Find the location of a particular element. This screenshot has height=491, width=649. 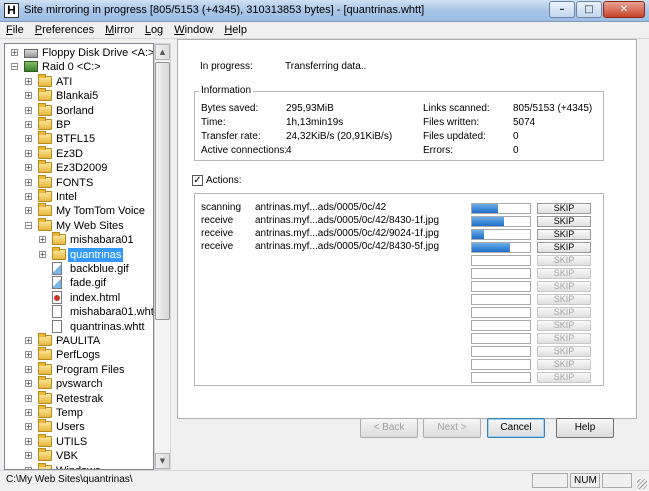

scroll-up-icon: ▲ is located at coordinates (162, 52).